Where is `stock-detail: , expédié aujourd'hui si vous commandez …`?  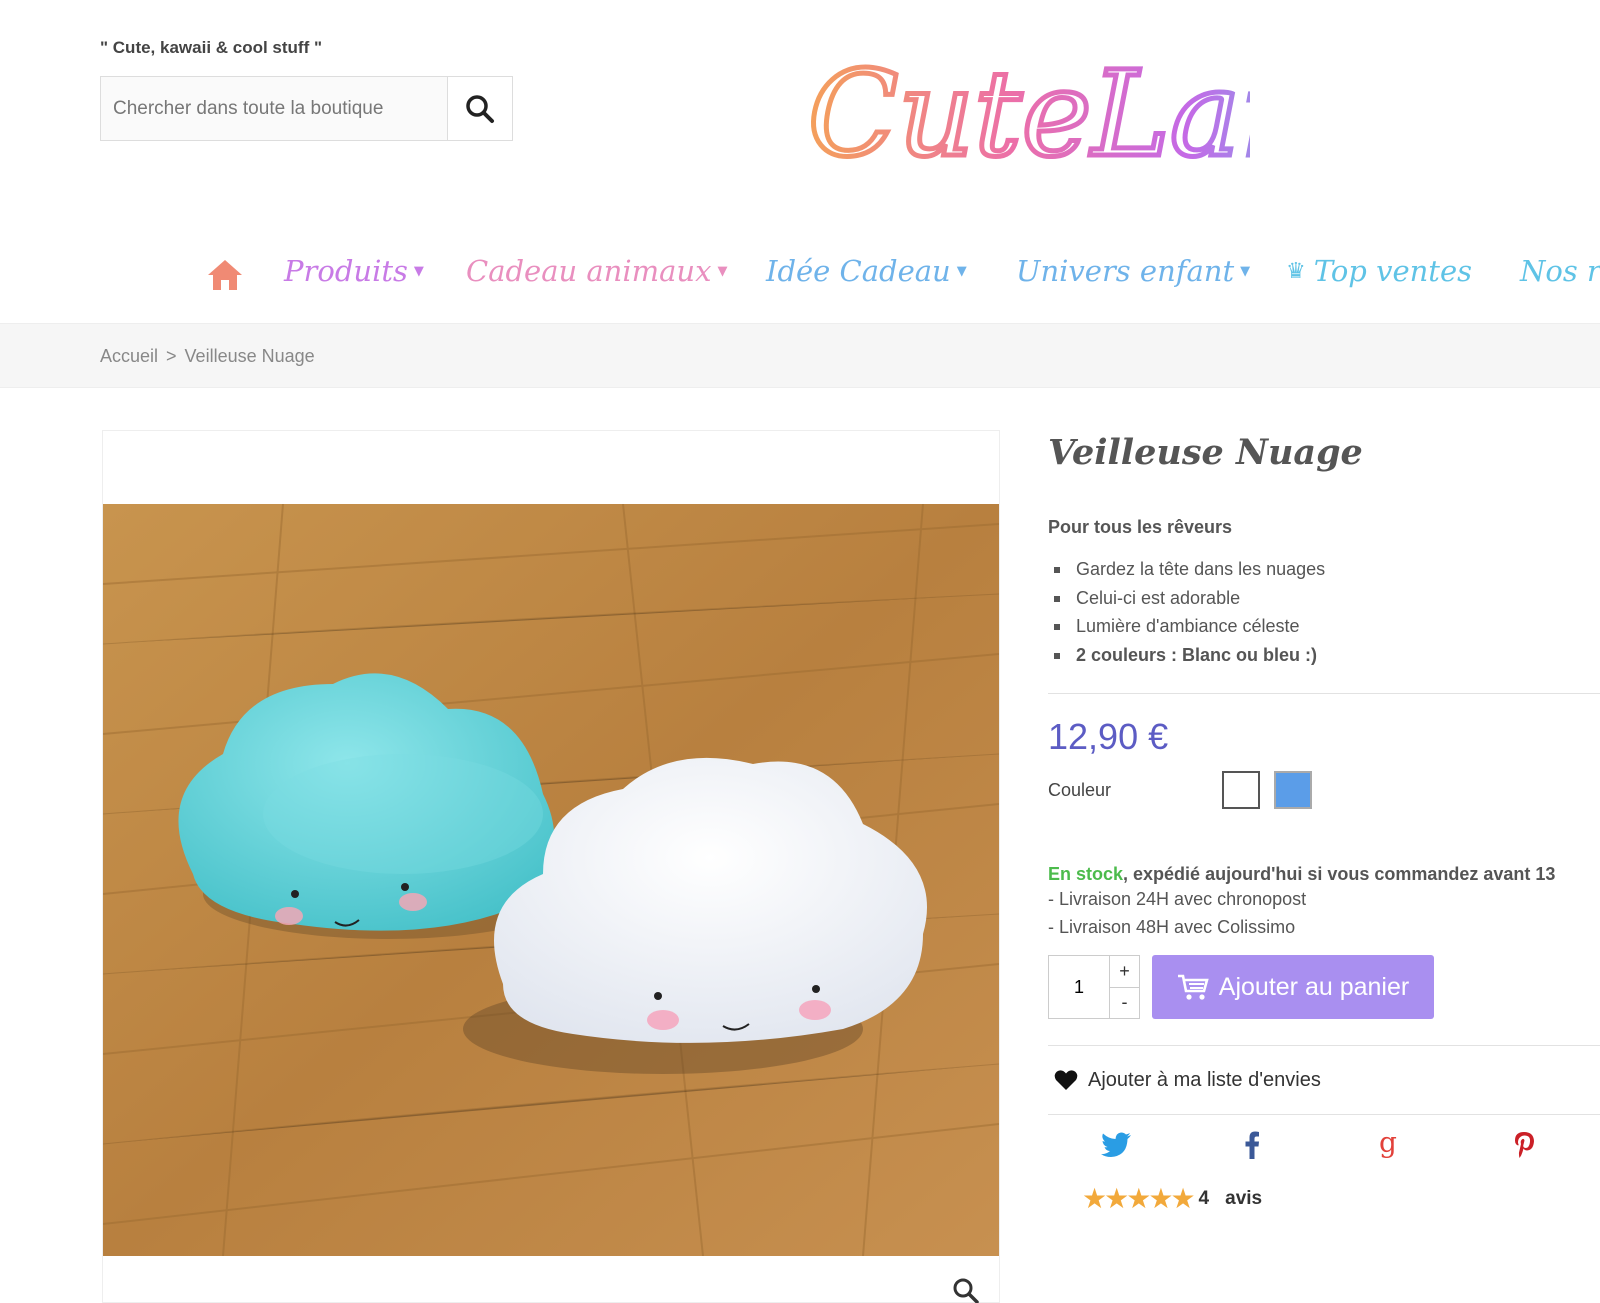 stock-detail: , expédié aujourd'hui si vous commandez … is located at coordinates (1339, 874).